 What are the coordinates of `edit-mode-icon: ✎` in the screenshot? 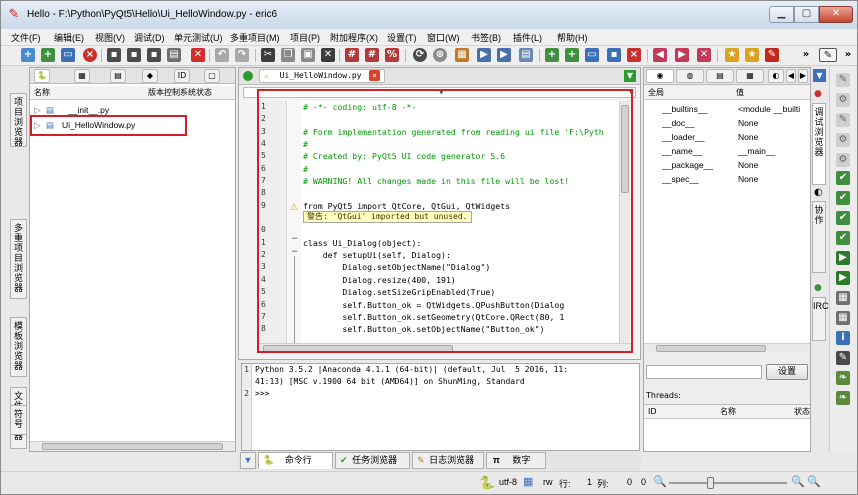 It's located at (828, 55).